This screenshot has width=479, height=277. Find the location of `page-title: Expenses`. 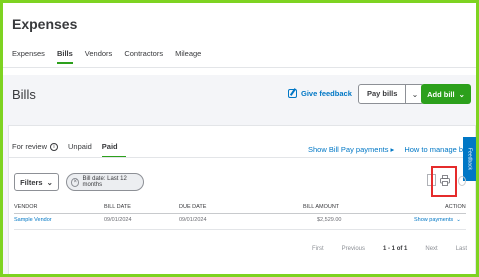

page-title: Expenses is located at coordinates (45, 24).